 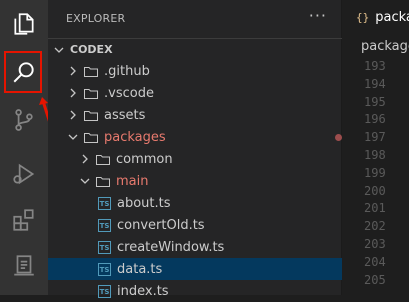 I want to click on run-debug-icon, so click(x=24, y=174).